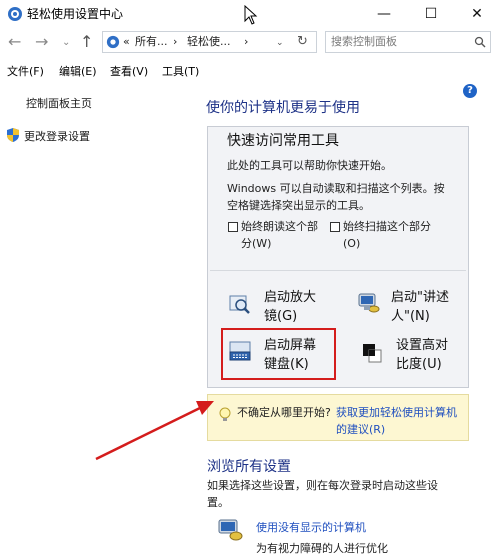 This screenshot has height=557, width=501. Describe the element at coordinates (419, 365) in the screenshot. I see `high-contrast-label-2: 比度(U)` at that location.